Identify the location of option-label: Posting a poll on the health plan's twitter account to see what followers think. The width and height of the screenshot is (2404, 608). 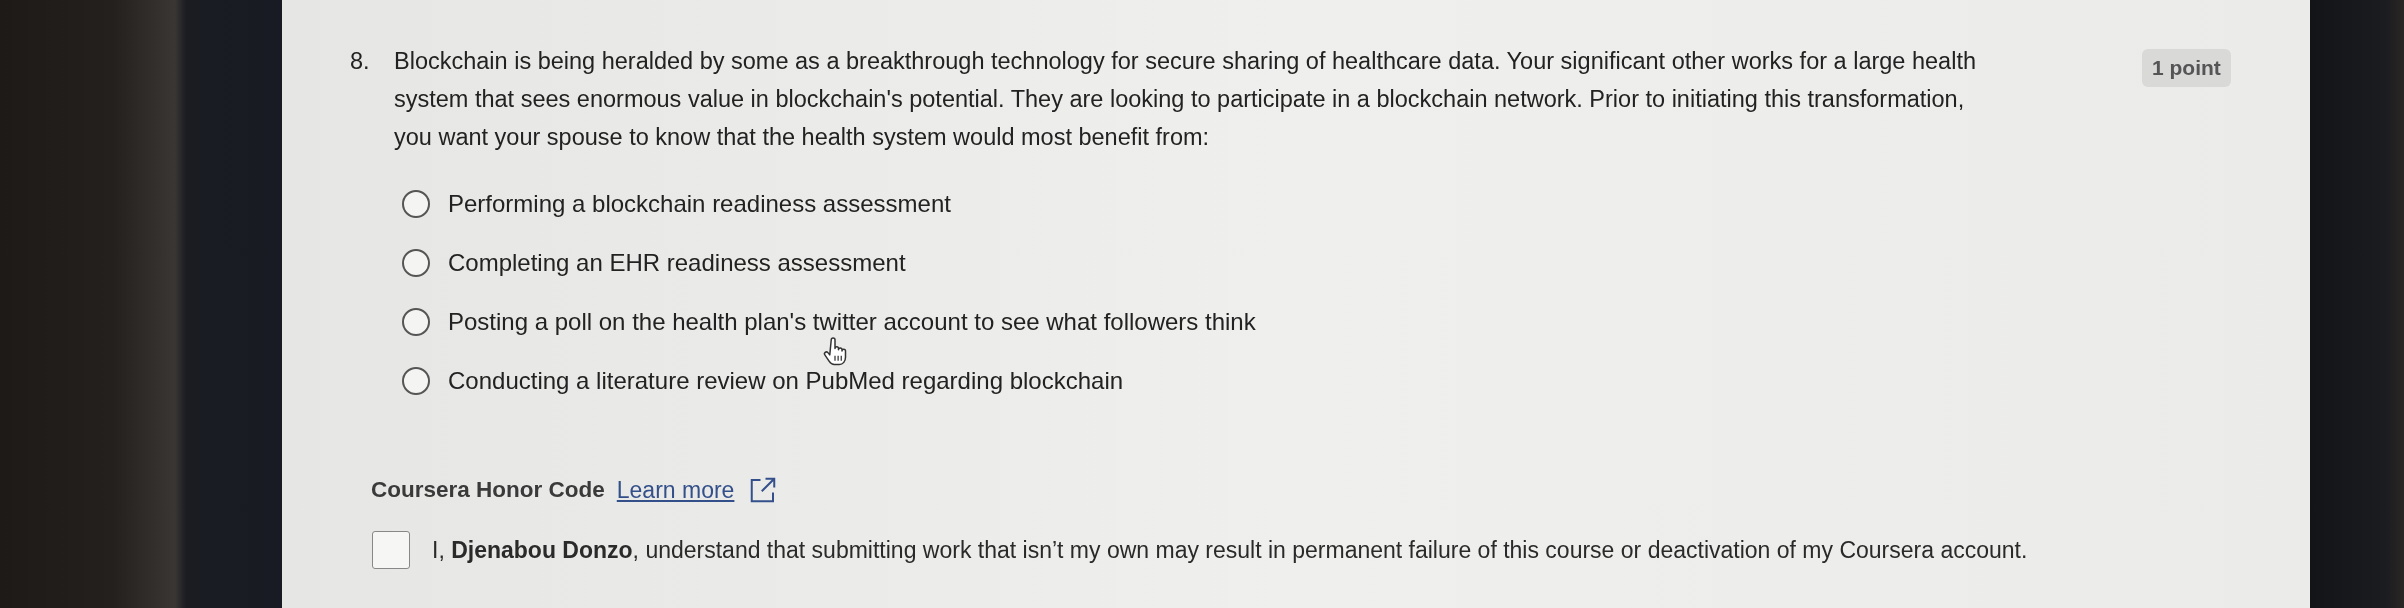
(852, 322).